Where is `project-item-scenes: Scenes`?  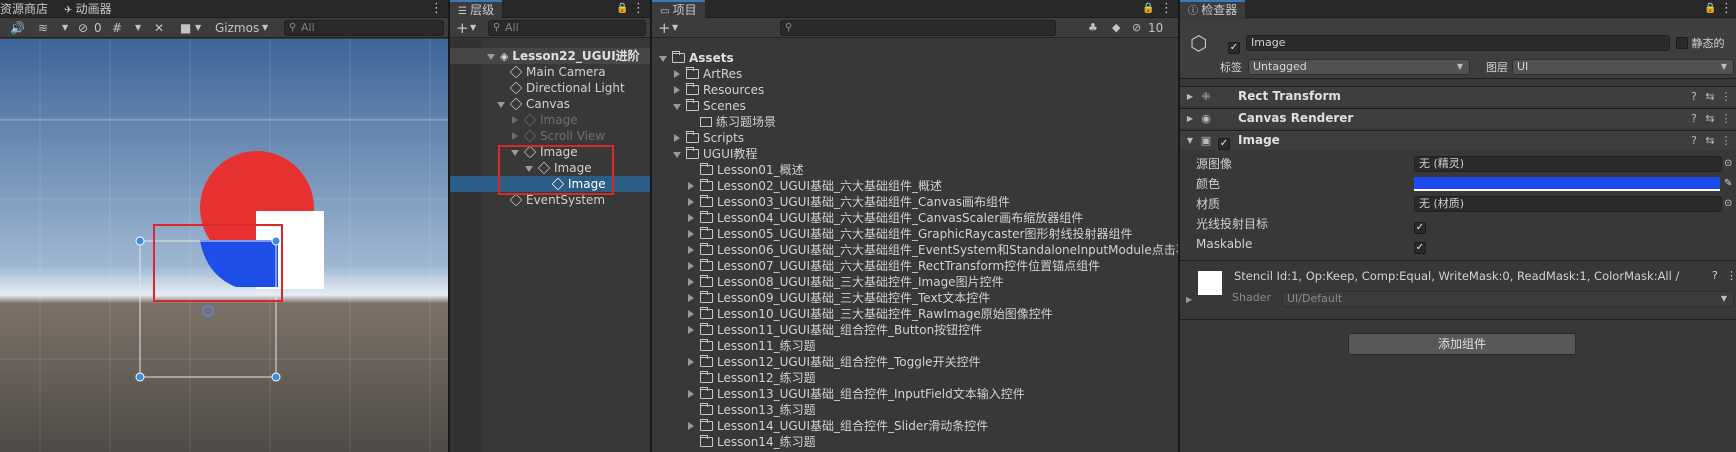 project-item-scenes: Scenes is located at coordinates (709, 106).